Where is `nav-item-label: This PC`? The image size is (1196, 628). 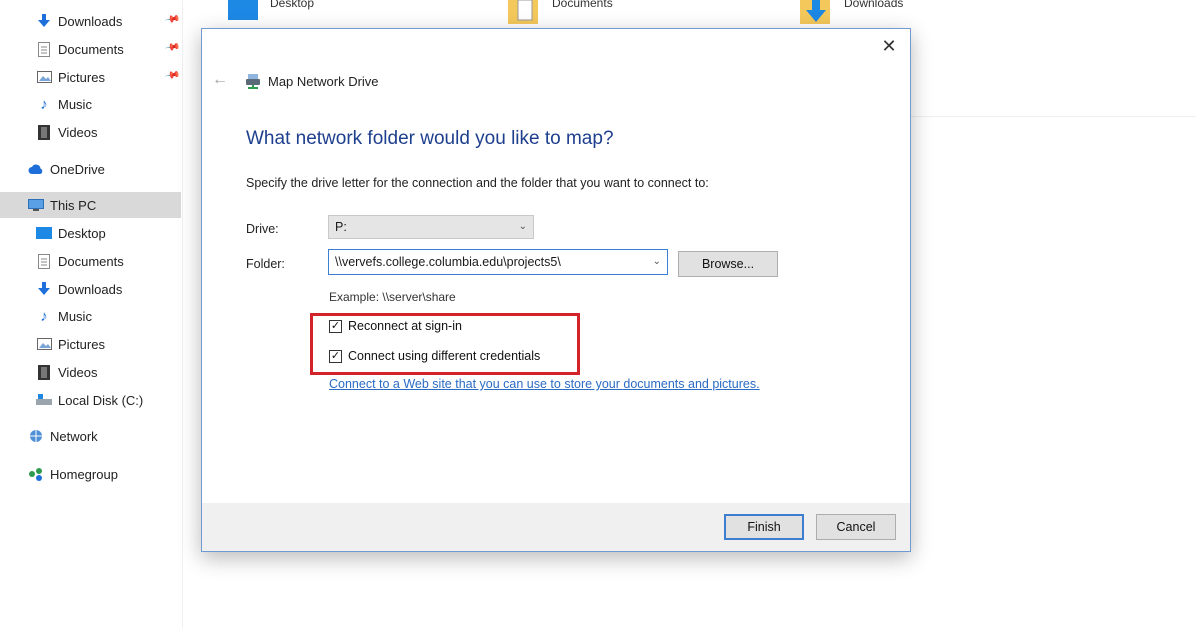
nav-item-label: This PC is located at coordinates (73, 205).